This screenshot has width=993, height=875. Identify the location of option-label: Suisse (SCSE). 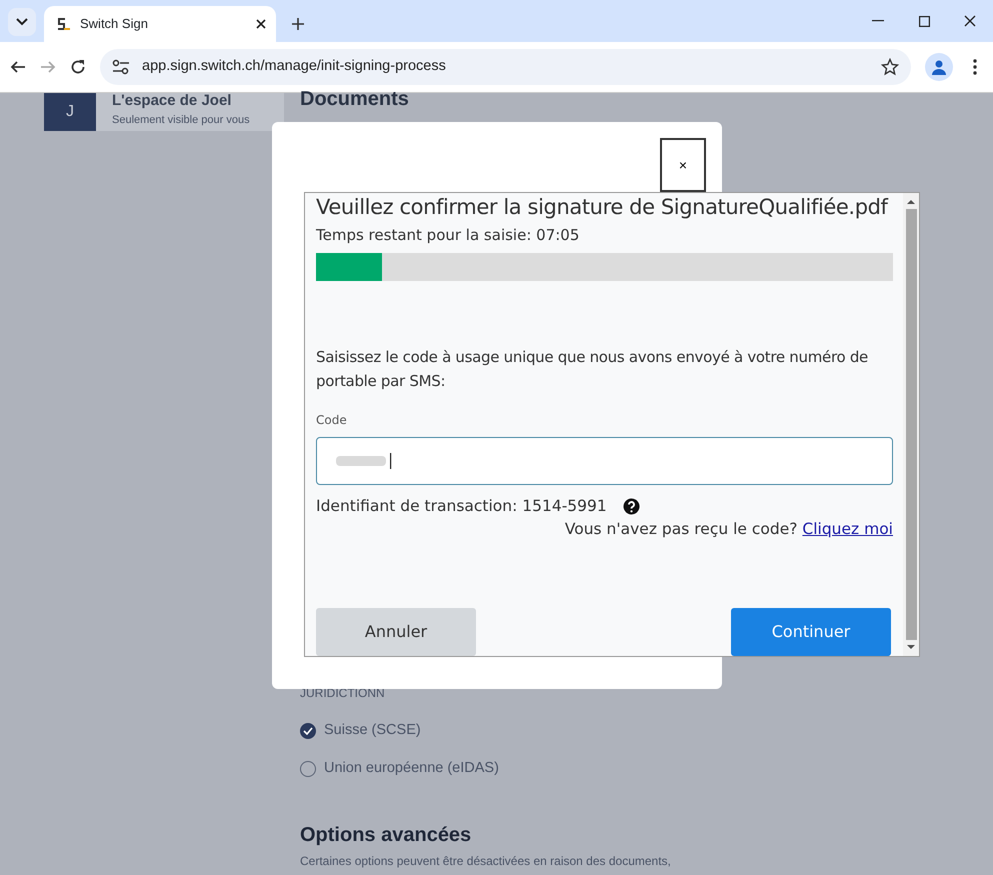
(372, 730).